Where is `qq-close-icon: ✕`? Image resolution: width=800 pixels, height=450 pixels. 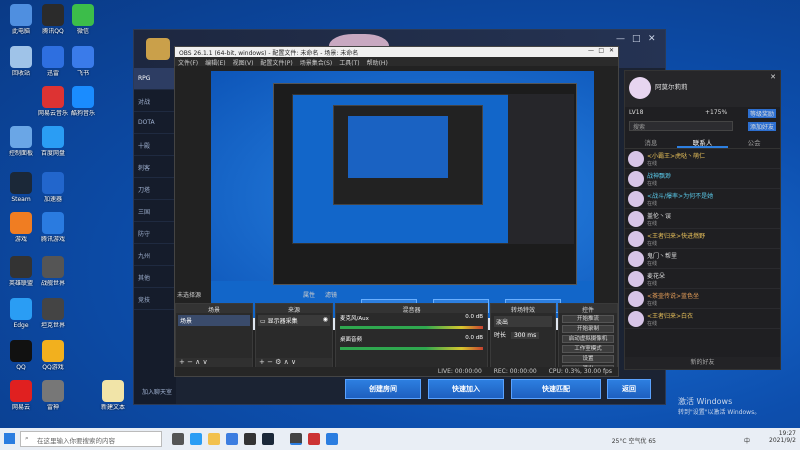 qq-close-icon: ✕ is located at coordinates (773, 77).